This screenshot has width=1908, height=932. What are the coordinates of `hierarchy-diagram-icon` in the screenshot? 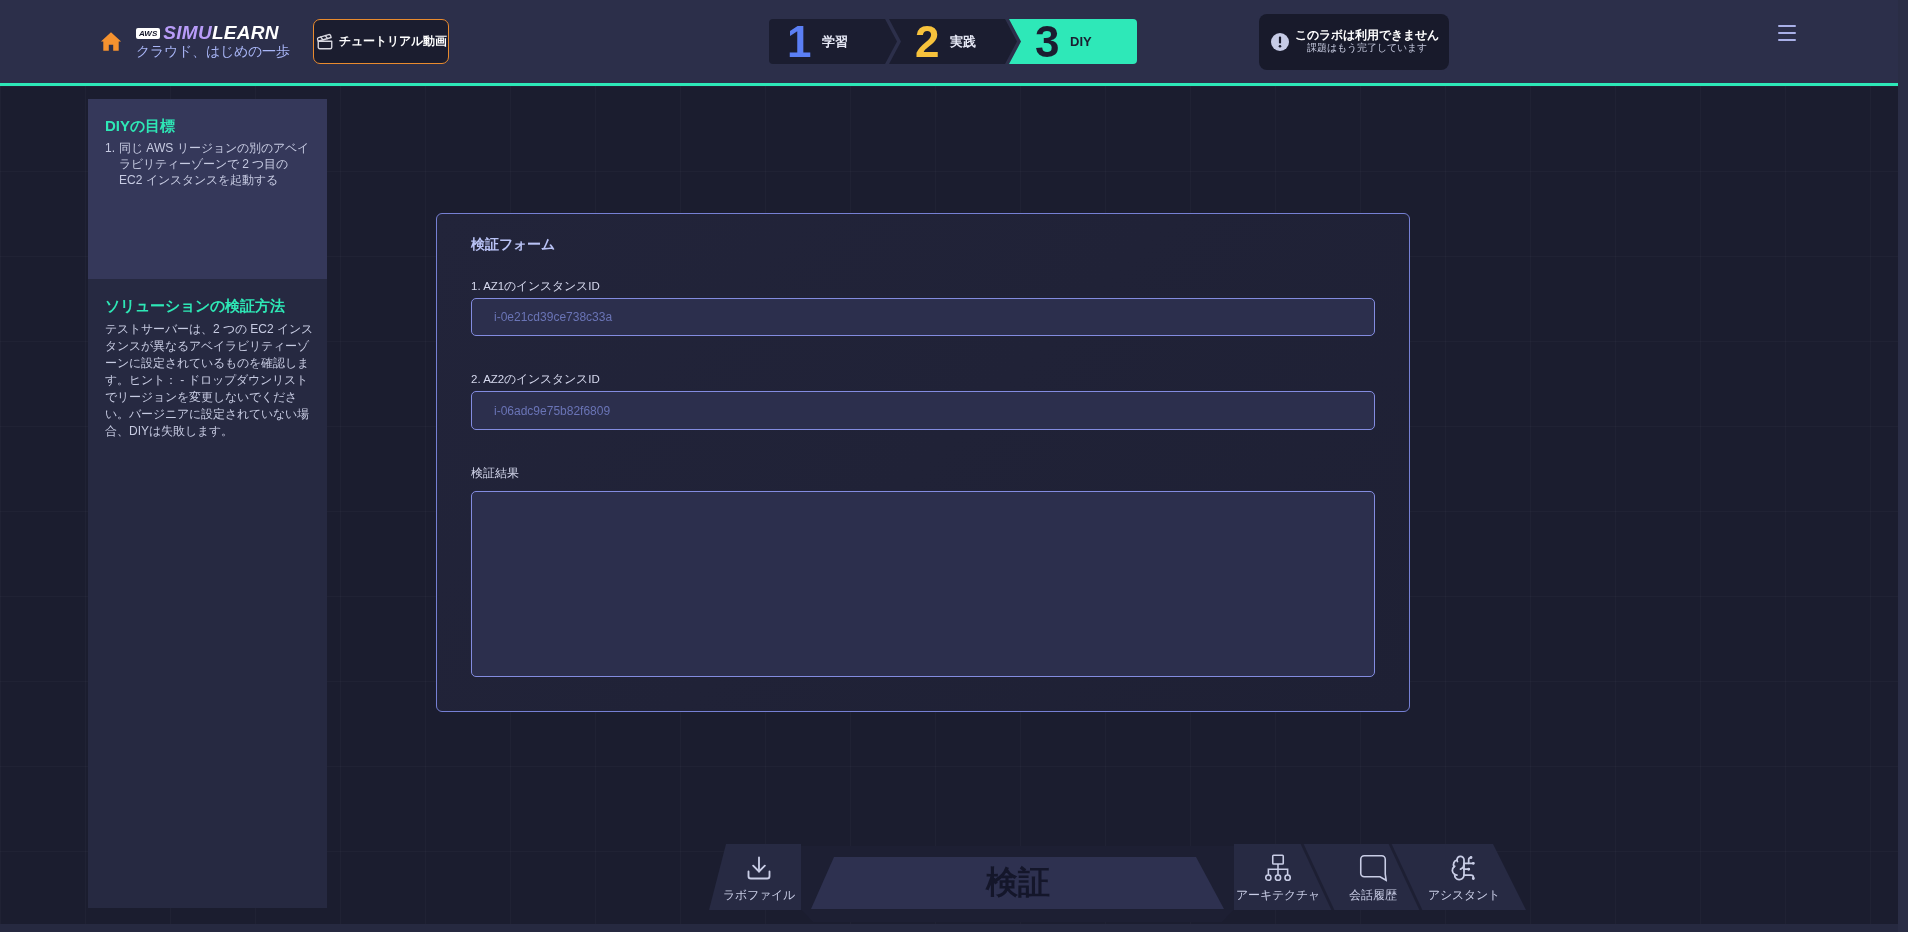 It's located at (1278, 868).